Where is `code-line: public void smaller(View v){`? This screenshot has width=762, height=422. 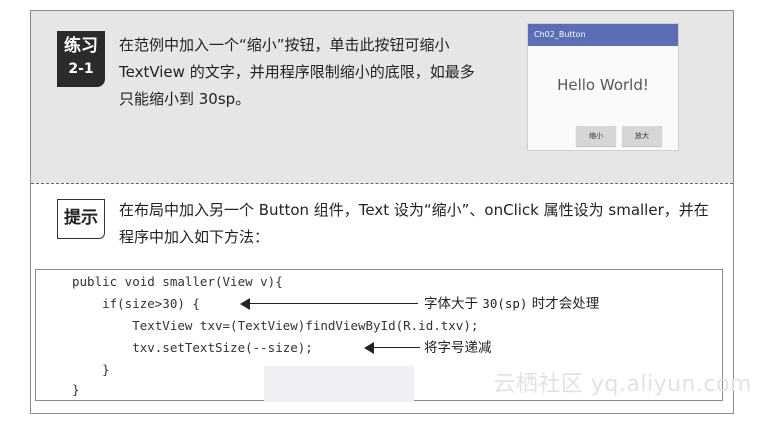 code-line: public void smaller(View v){ is located at coordinates (177, 281).